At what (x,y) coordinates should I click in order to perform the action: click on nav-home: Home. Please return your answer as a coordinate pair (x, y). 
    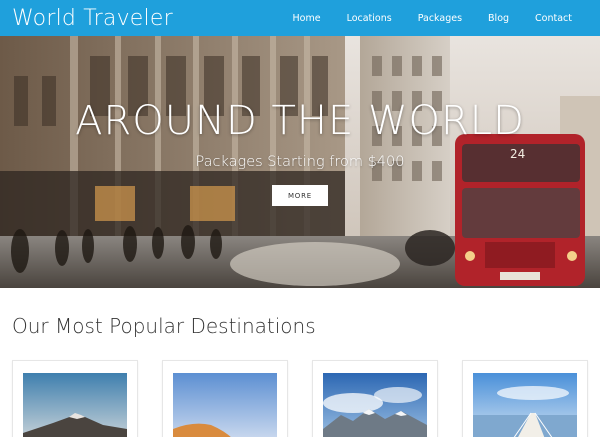
    Looking at the image, I should click on (307, 18).